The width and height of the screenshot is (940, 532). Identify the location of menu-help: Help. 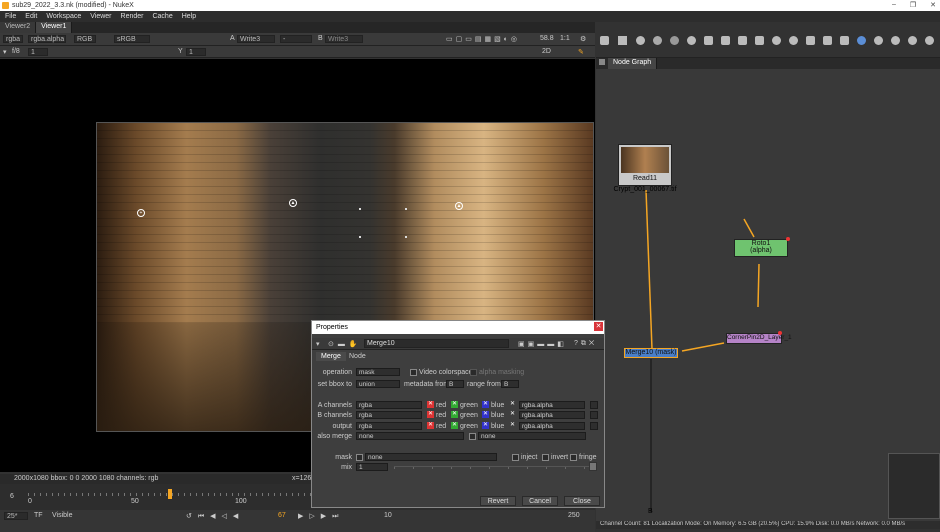
(189, 16).